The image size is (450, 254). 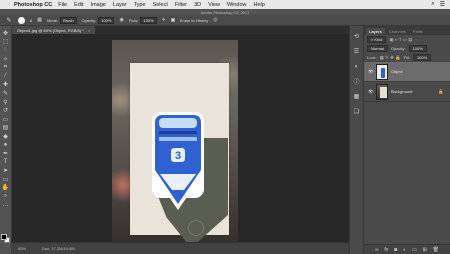 What do you see at coordinates (6, 102) in the screenshot?
I see `clone-stamp-tool-icon: ⚲` at bounding box center [6, 102].